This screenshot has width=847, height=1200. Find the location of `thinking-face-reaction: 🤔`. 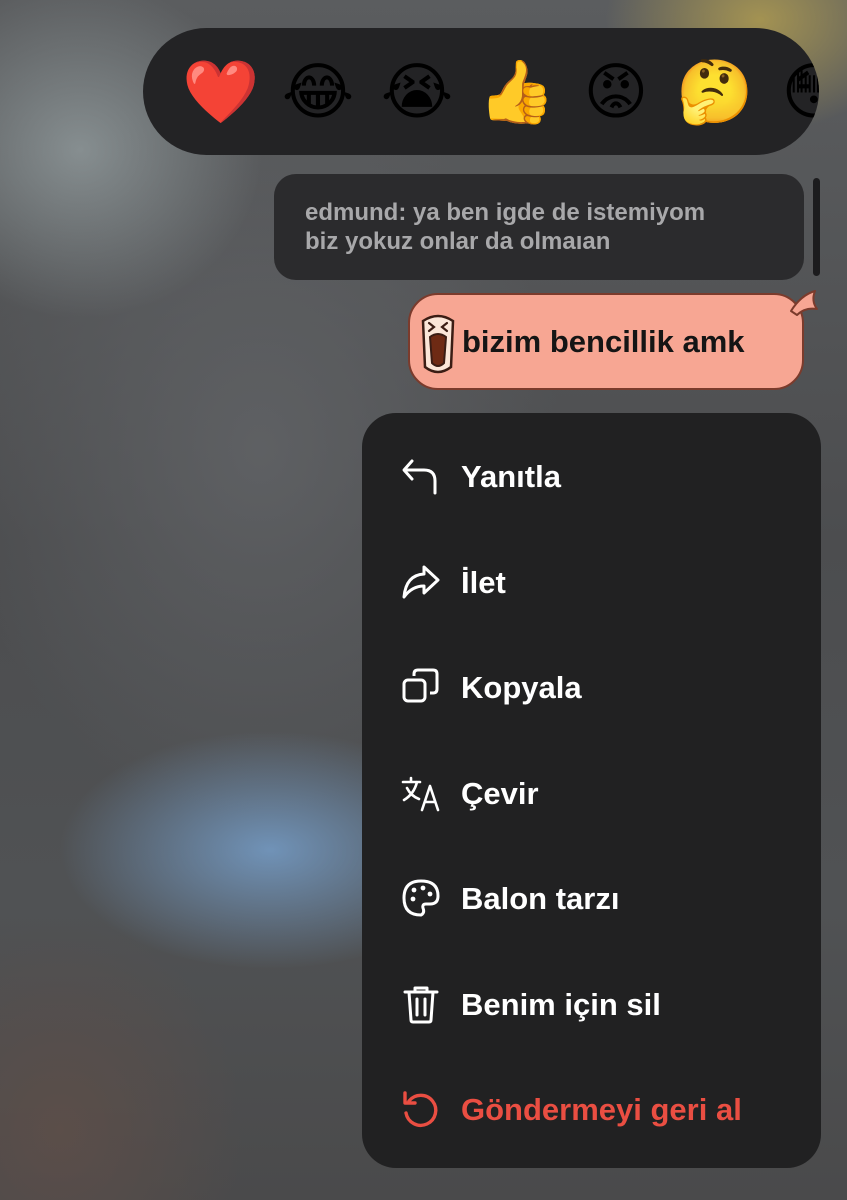

thinking-face-reaction: 🤔 is located at coordinates (715, 92).